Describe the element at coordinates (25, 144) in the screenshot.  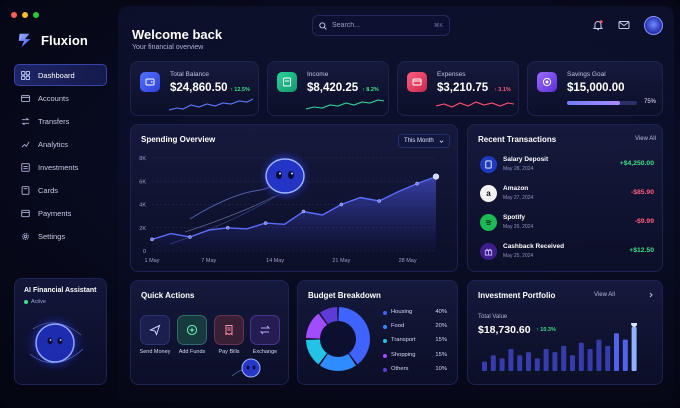
I see `chart-icon` at that location.